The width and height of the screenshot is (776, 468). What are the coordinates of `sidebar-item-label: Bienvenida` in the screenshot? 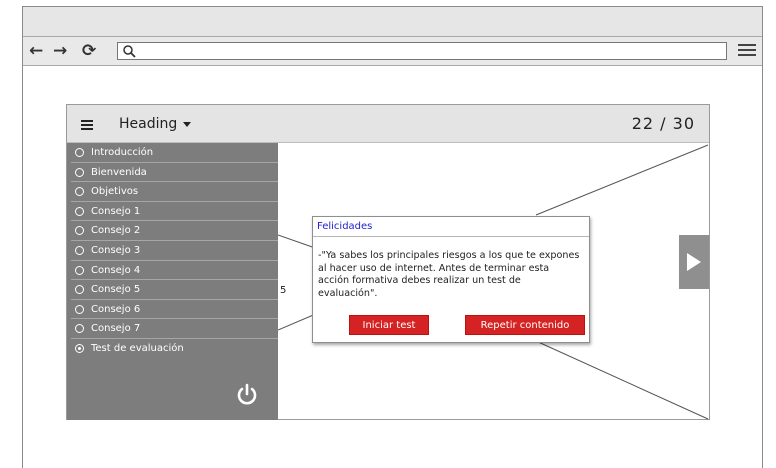 It's located at (119, 172).